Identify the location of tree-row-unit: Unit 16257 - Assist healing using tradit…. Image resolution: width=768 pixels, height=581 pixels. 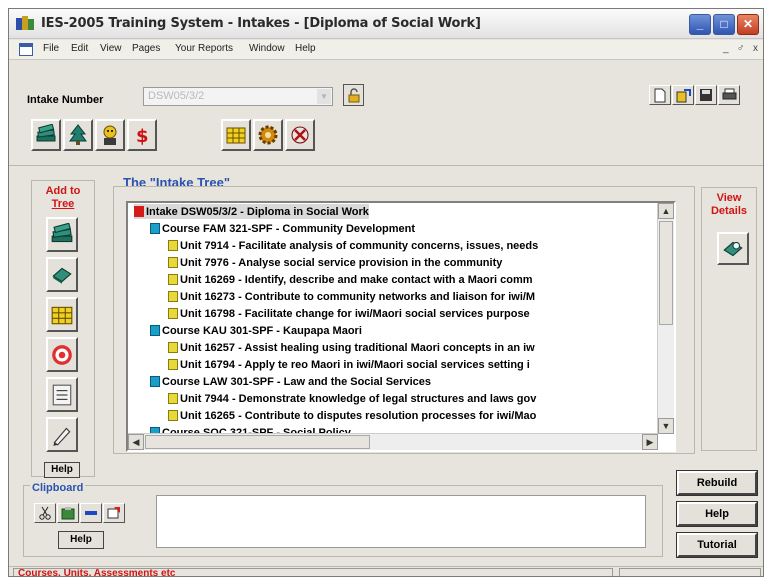
(351, 347).